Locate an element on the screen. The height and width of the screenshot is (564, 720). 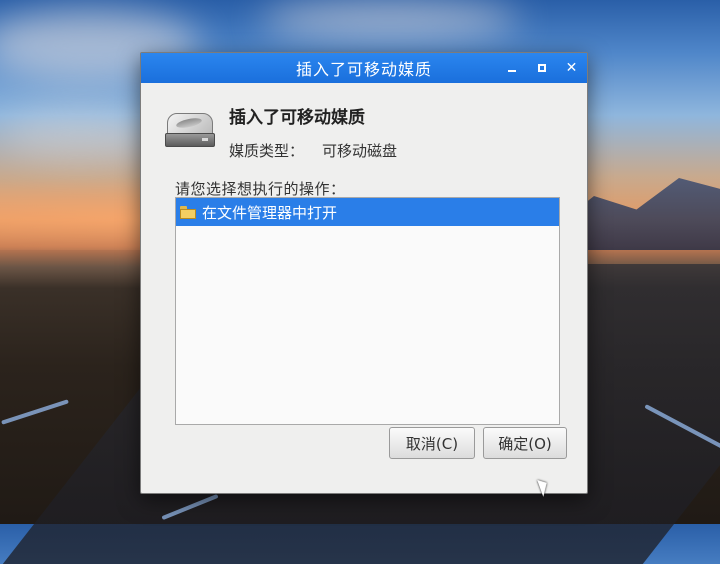
window-title: 插入了可移动媒质 is located at coordinates (363, 69).